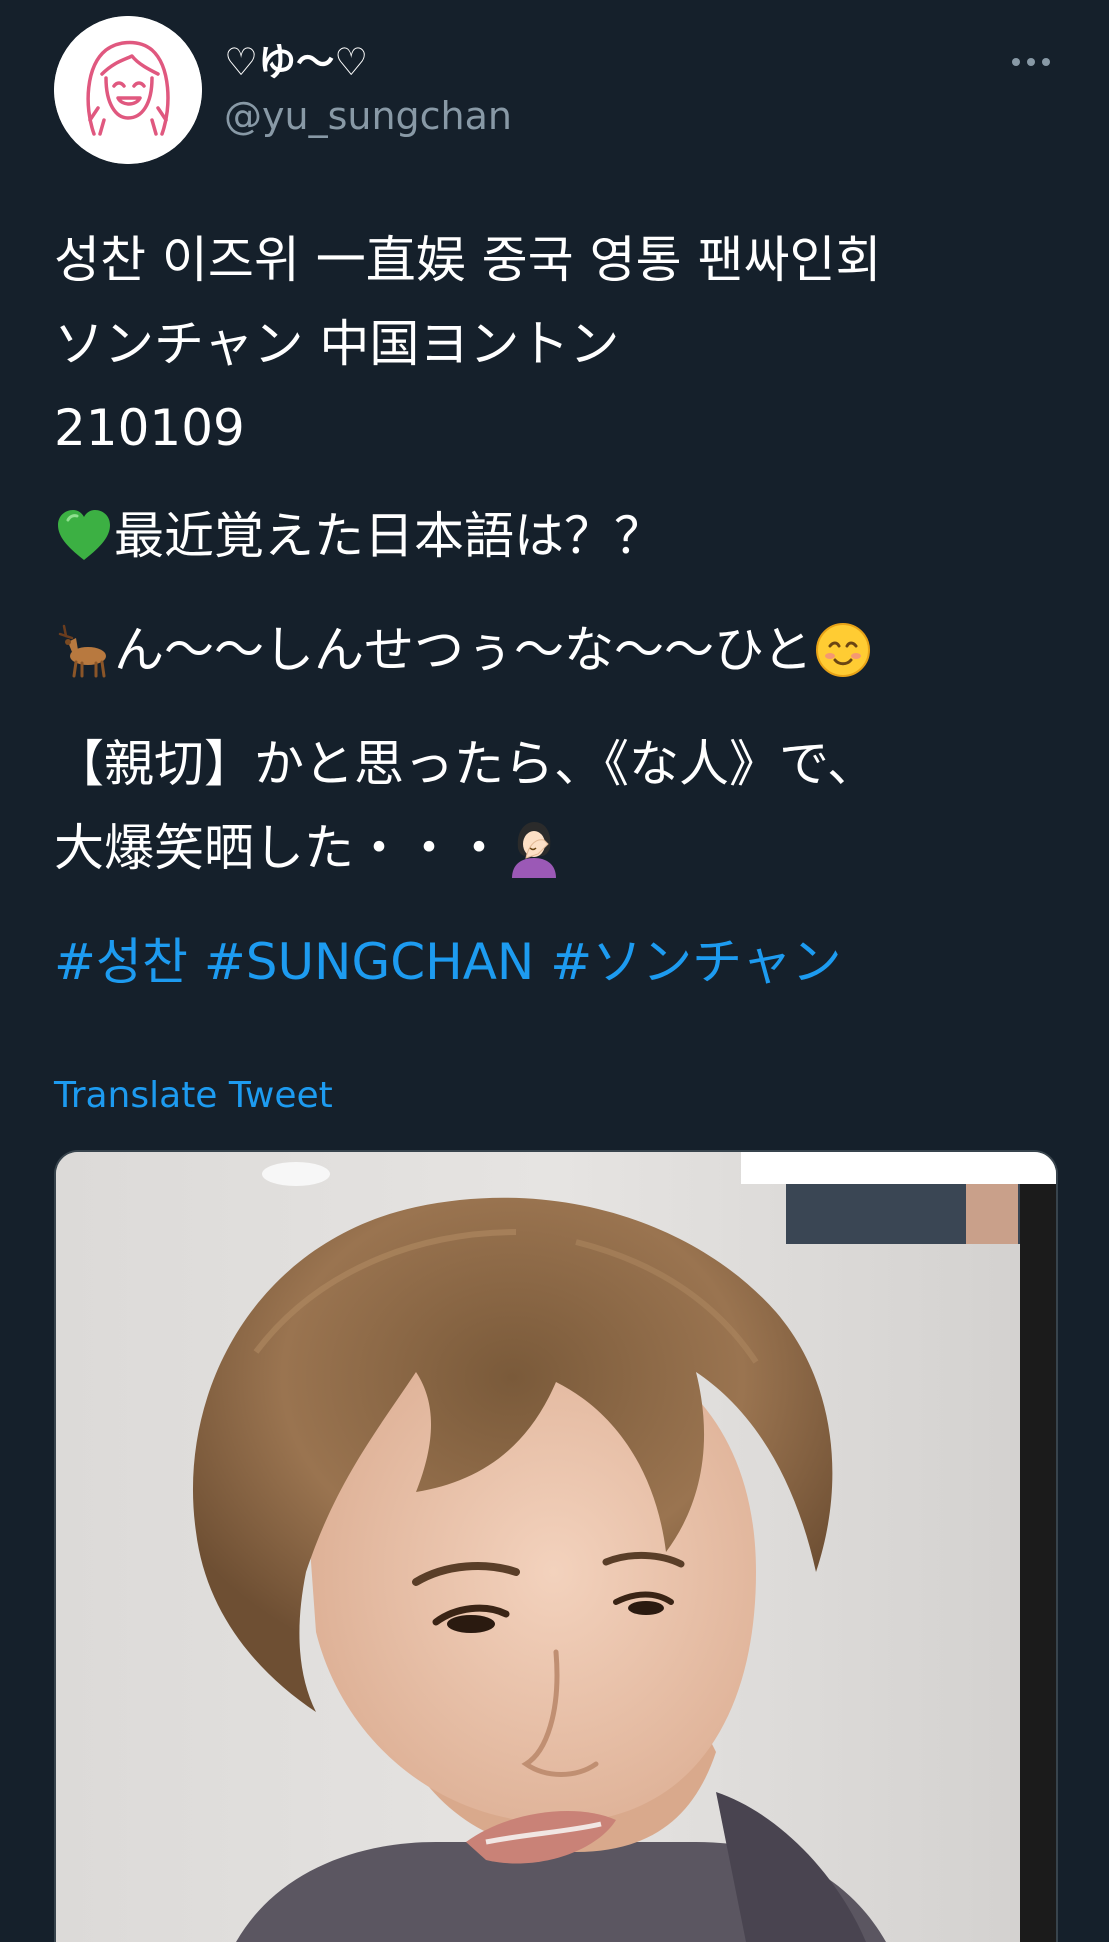  I want to click on tweet-line: 210109, so click(149, 428).